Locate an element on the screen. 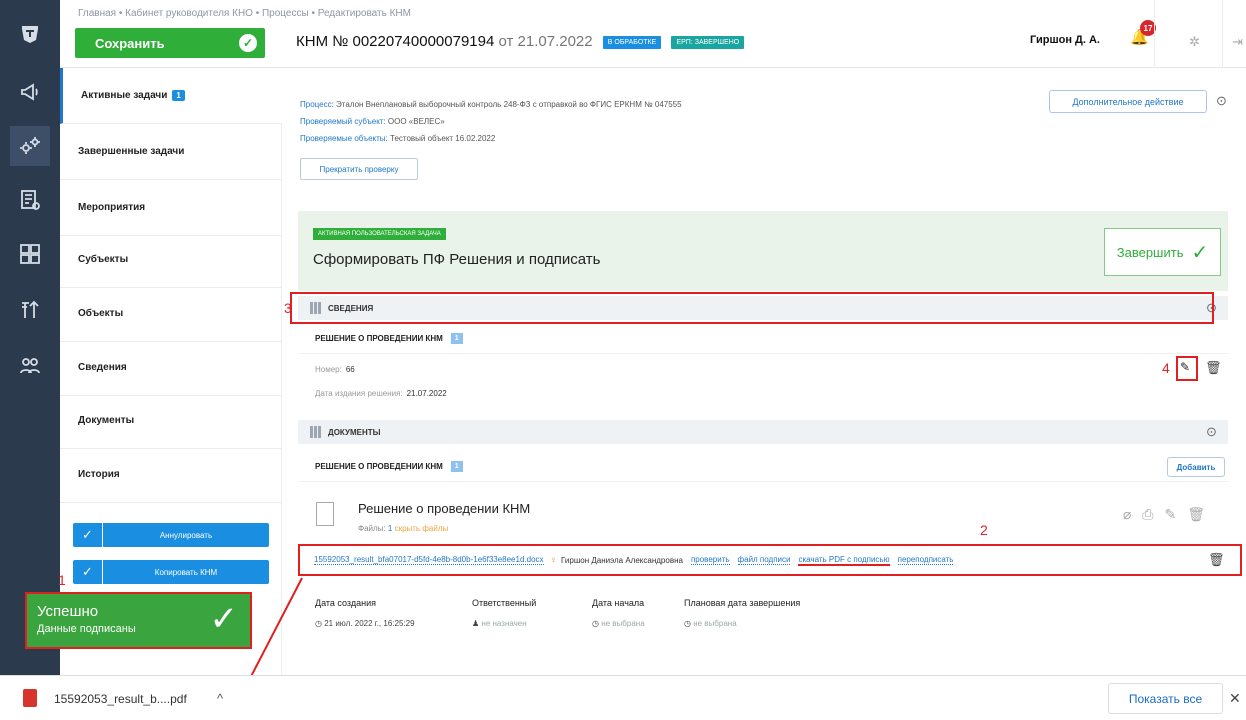 Image resolution: width=1246 pixels, height=720 pixels. planned-end-label: Плановая дата завершения is located at coordinates (742, 603).